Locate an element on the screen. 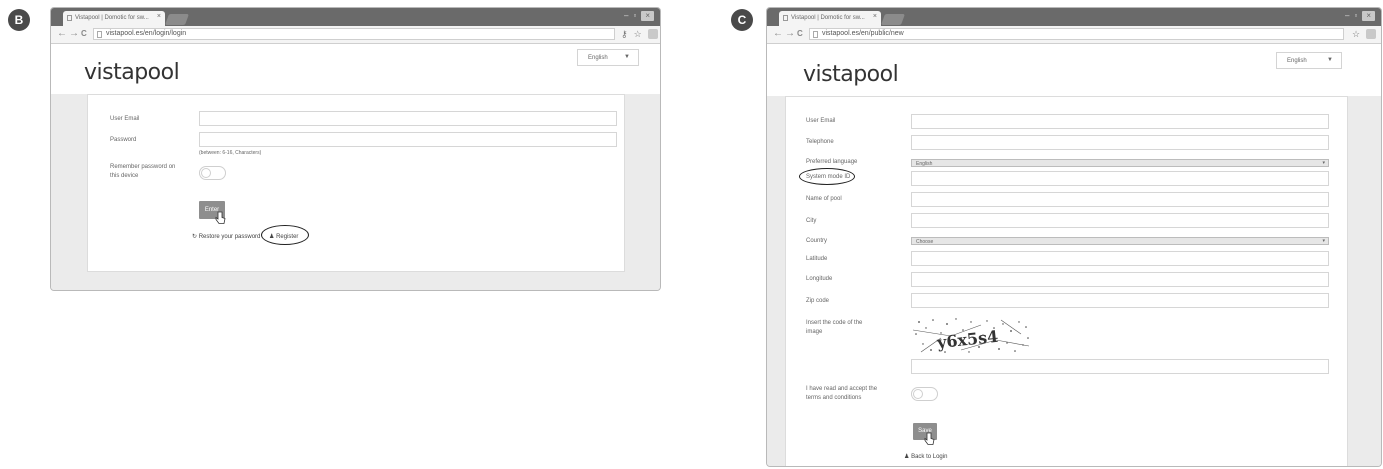 This screenshot has height=469, width=1383. country-value: Choose is located at coordinates (925, 242).